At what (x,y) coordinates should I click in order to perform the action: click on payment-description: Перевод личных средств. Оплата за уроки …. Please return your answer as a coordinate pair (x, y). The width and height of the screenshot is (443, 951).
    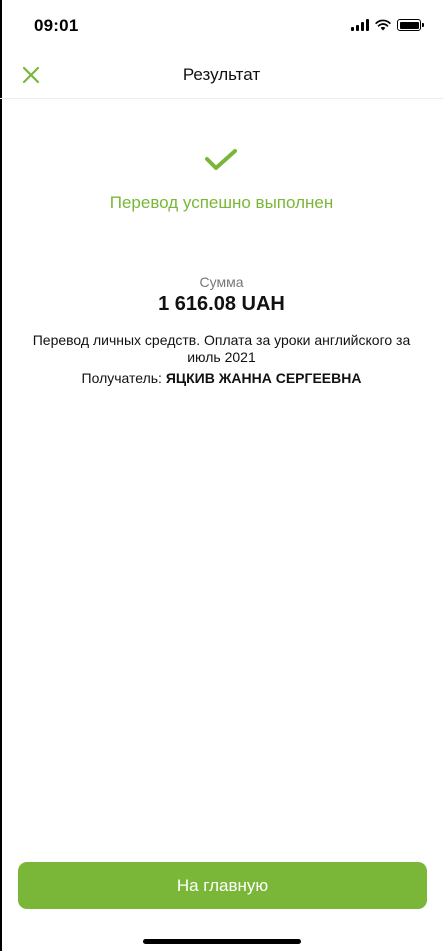
    Looking at the image, I should click on (221, 348).